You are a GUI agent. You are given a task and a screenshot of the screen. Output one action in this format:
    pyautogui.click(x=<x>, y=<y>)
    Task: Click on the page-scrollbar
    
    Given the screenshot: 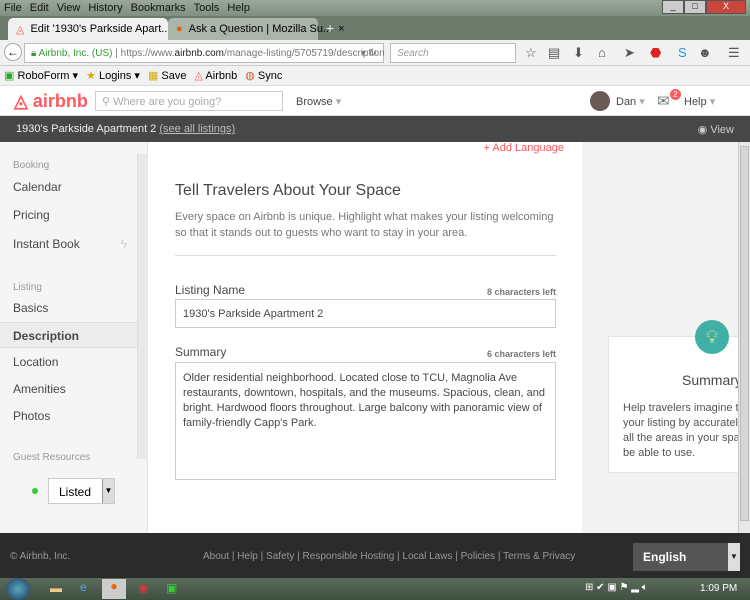 What is the action you would take?
    pyautogui.click(x=744, y=337)
    